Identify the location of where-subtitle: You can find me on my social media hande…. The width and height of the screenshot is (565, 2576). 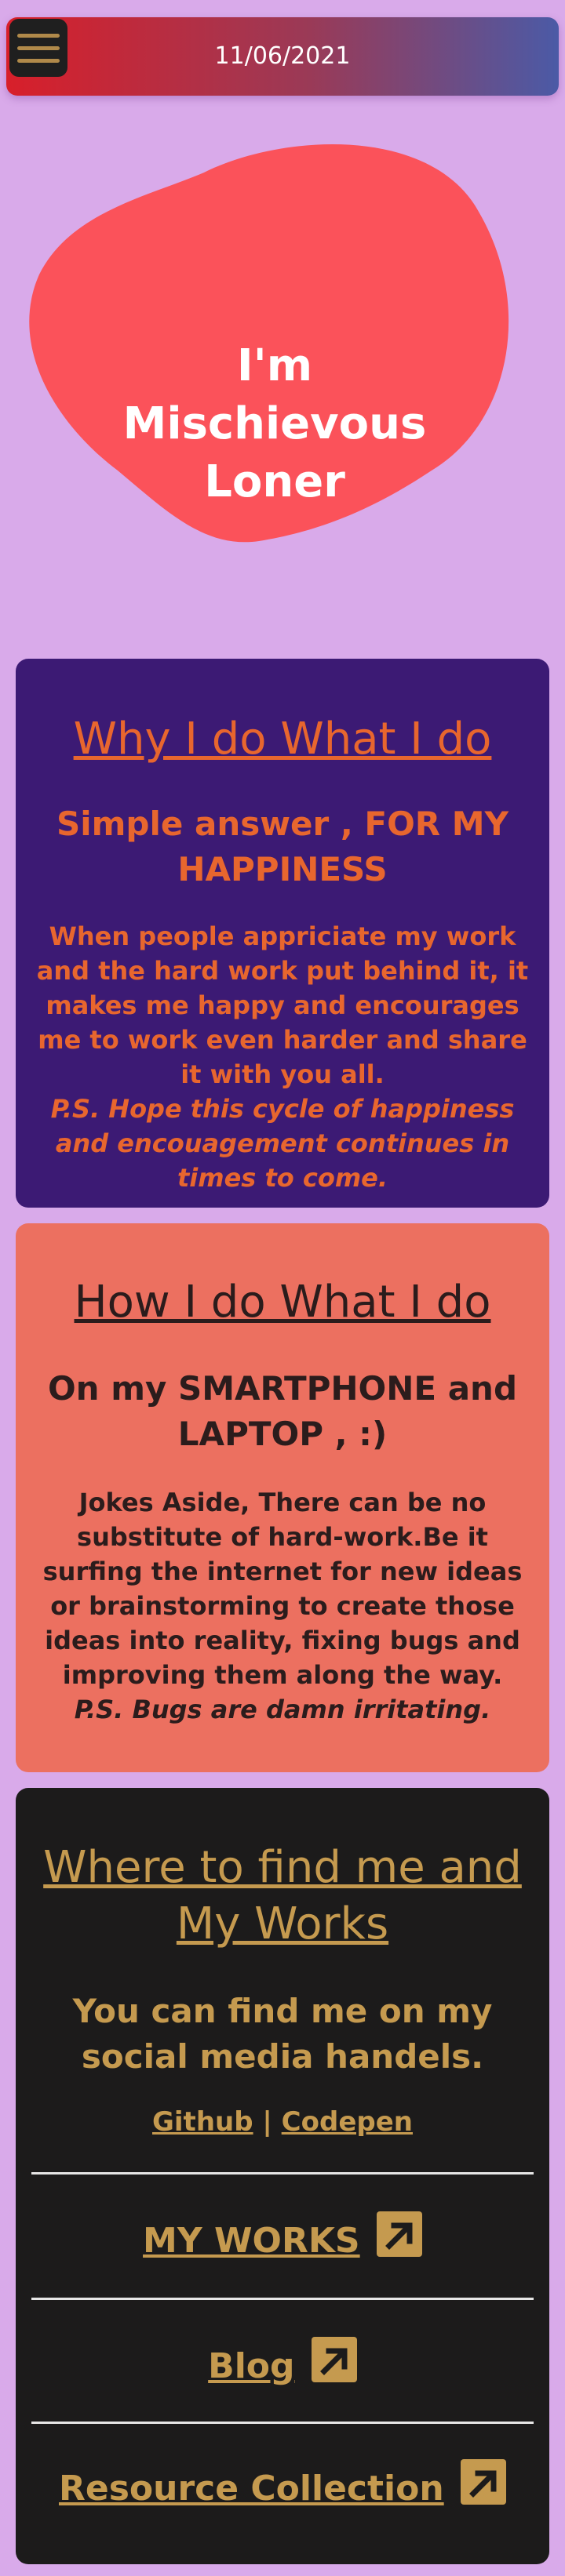
(282, 2034).